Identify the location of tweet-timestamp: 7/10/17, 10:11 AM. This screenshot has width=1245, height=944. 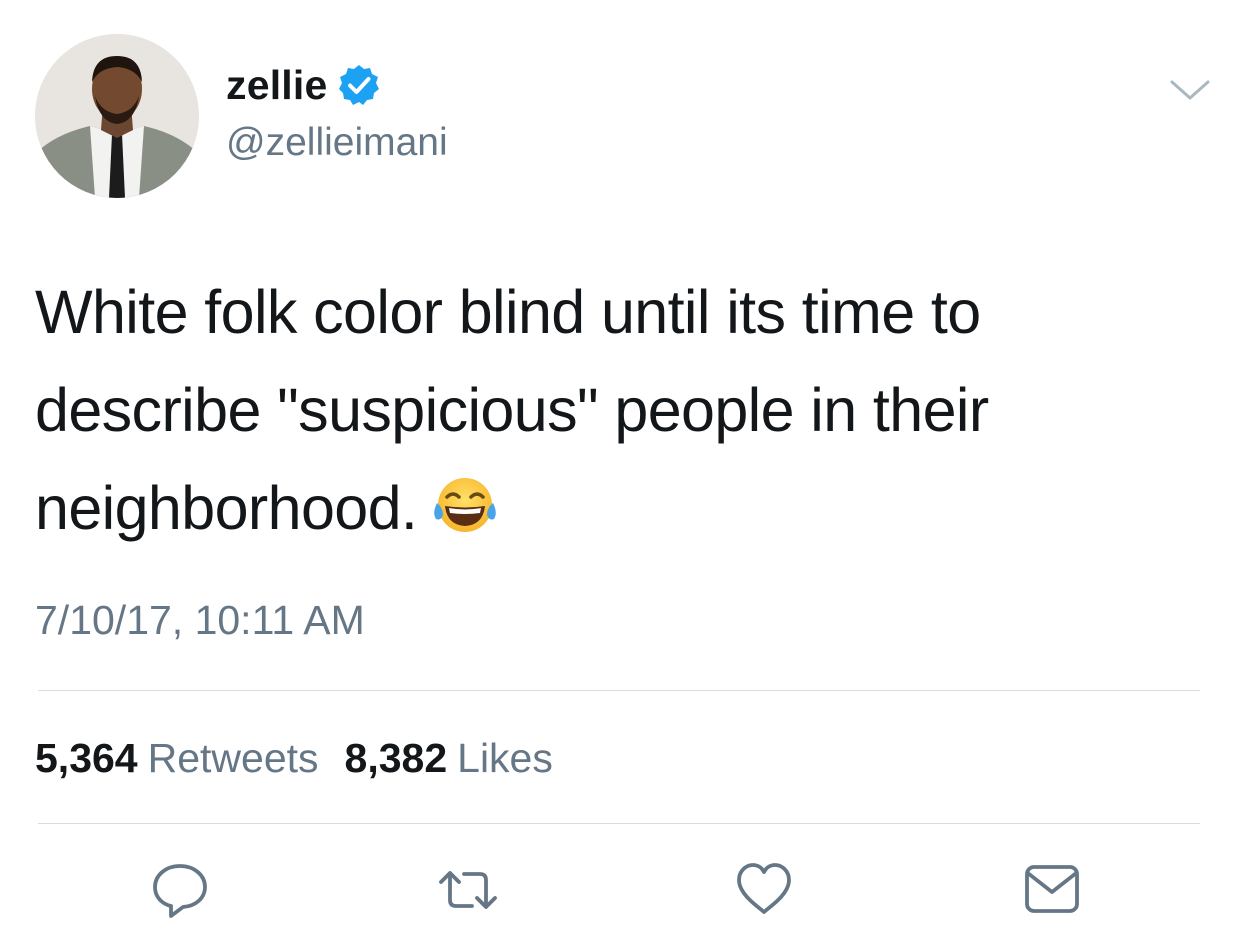
(200, 620).